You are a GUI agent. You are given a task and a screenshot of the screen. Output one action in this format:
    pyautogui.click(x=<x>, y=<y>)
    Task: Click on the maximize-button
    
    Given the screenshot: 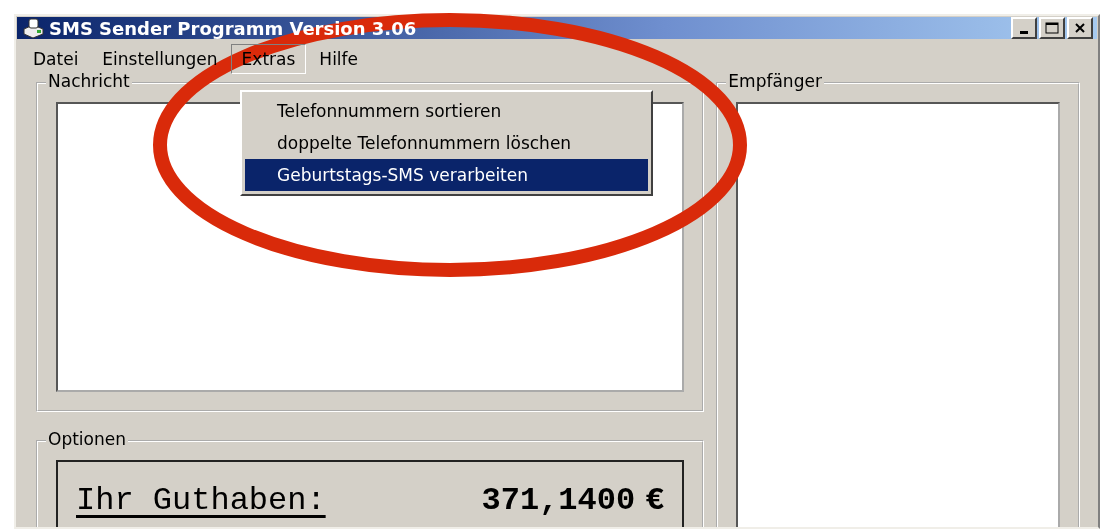 What is the action you would take?
    pyautogui.click(x=1052, y=28)
    